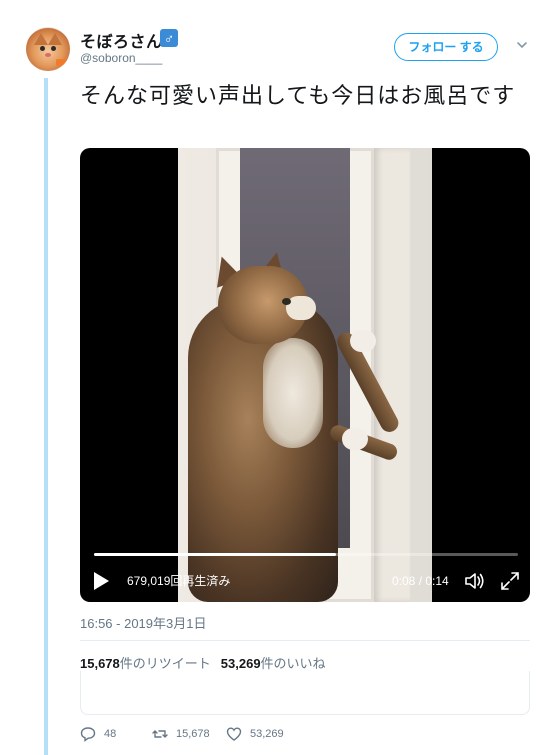 Image resolution: width=555 pixels, height=755 pixels. Describe the element at coordinates (179, 581) in the screenshot. I see `view-count: 679,019回再生済み` at that location.